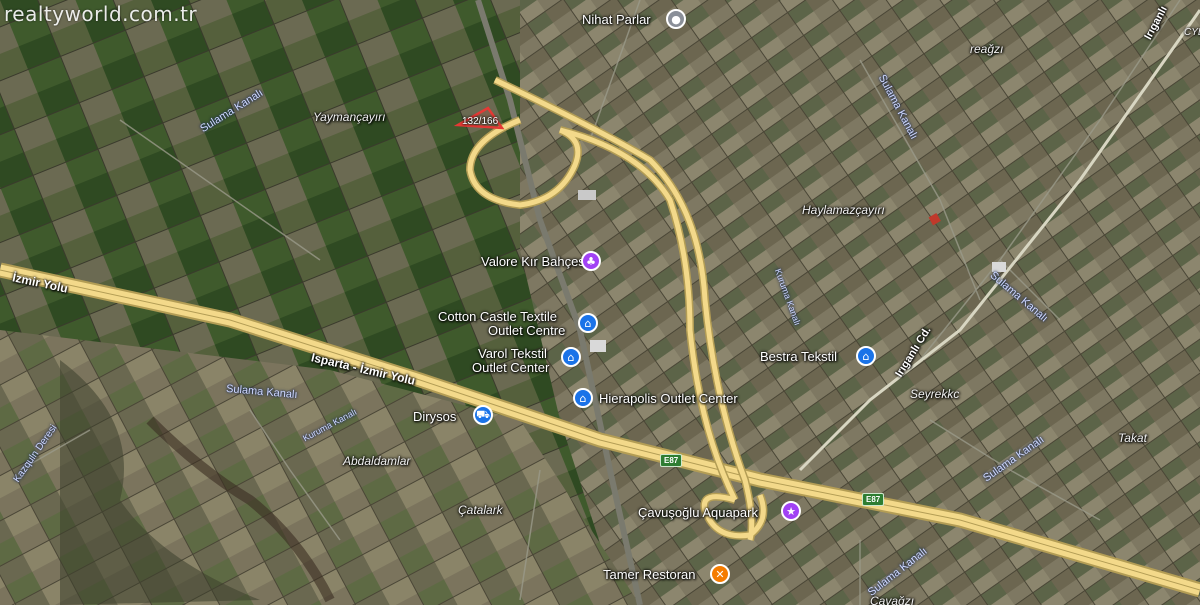 The width and height of the screenshot is (1200, 605). Describe the element at coordinates (935, 394) in the screenshot. I see `area-label-seyrekkc: Seyrekkc` at that location.